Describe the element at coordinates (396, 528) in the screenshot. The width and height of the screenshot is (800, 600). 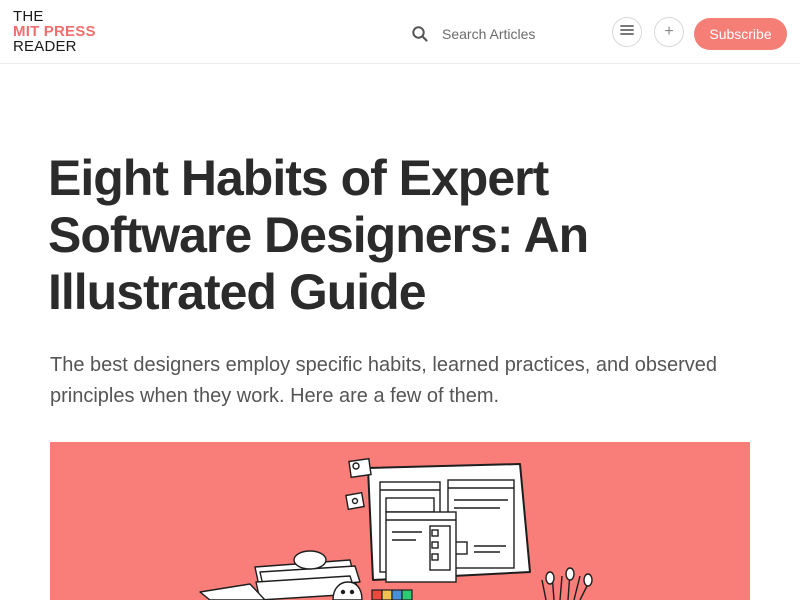
I see `designer-desk-illustration` at that location.